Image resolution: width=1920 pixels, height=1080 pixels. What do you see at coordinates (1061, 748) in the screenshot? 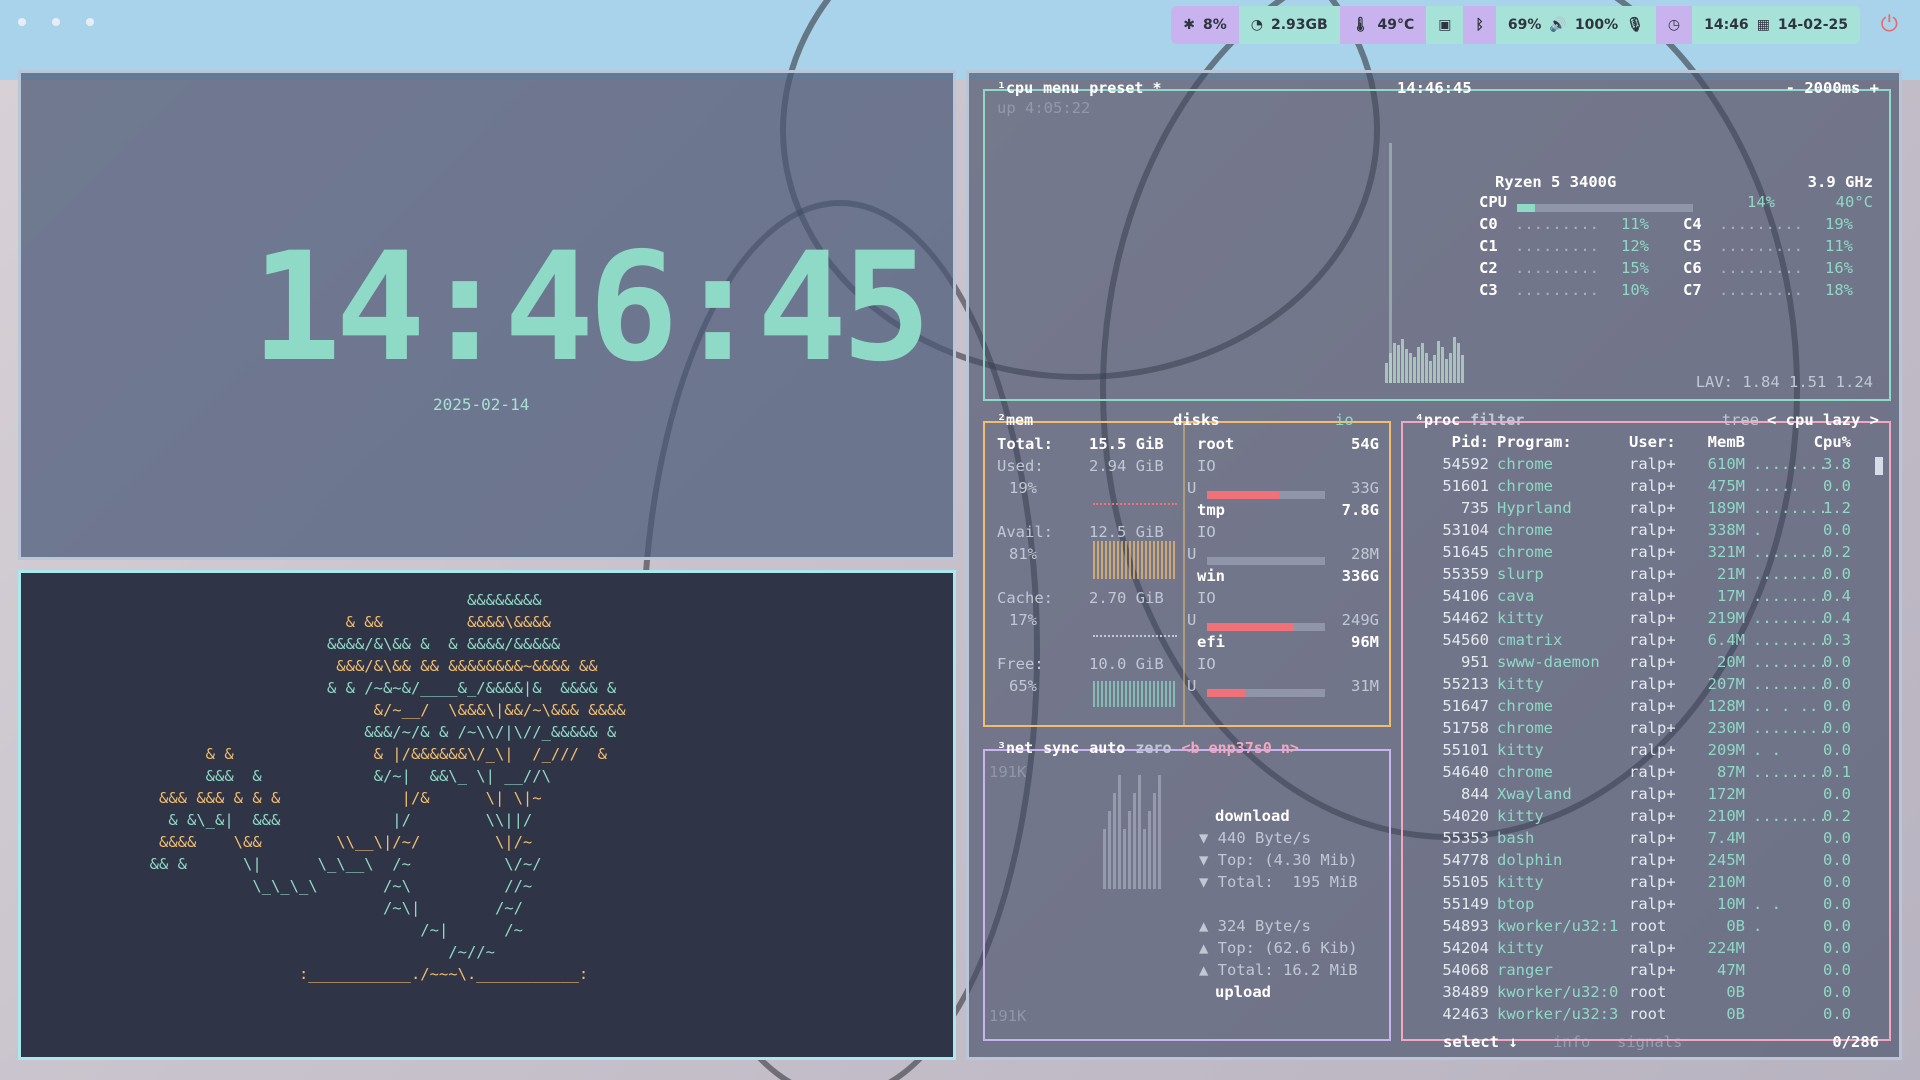
I see `sync-toggle: sync` at bounding box center [1061, 748].